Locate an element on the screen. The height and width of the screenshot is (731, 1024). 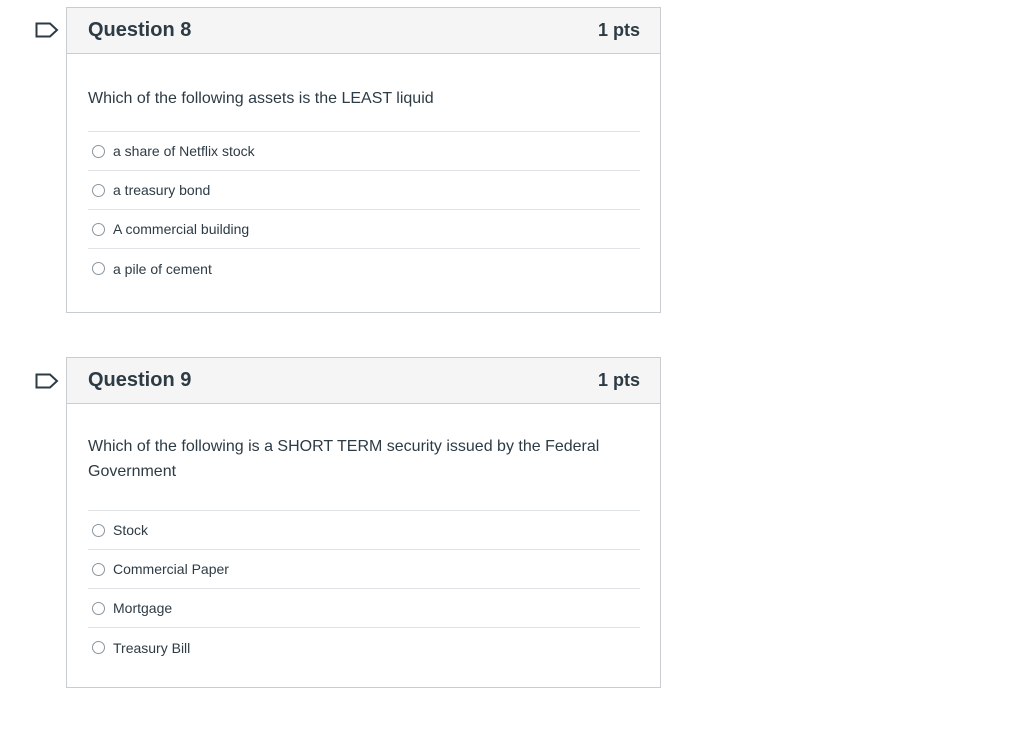
question-title: Question 8 is located at coordinates (140, 30).